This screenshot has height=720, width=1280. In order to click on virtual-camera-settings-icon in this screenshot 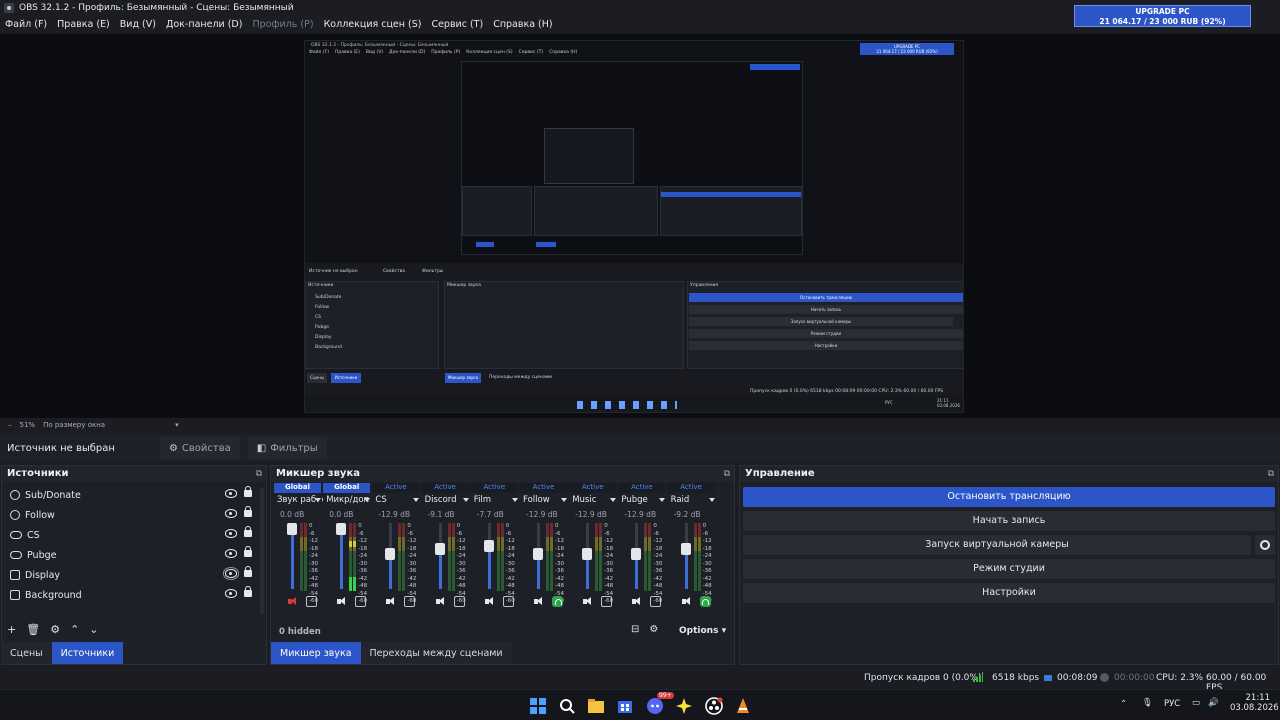, I will do `click(1265, 545)`.